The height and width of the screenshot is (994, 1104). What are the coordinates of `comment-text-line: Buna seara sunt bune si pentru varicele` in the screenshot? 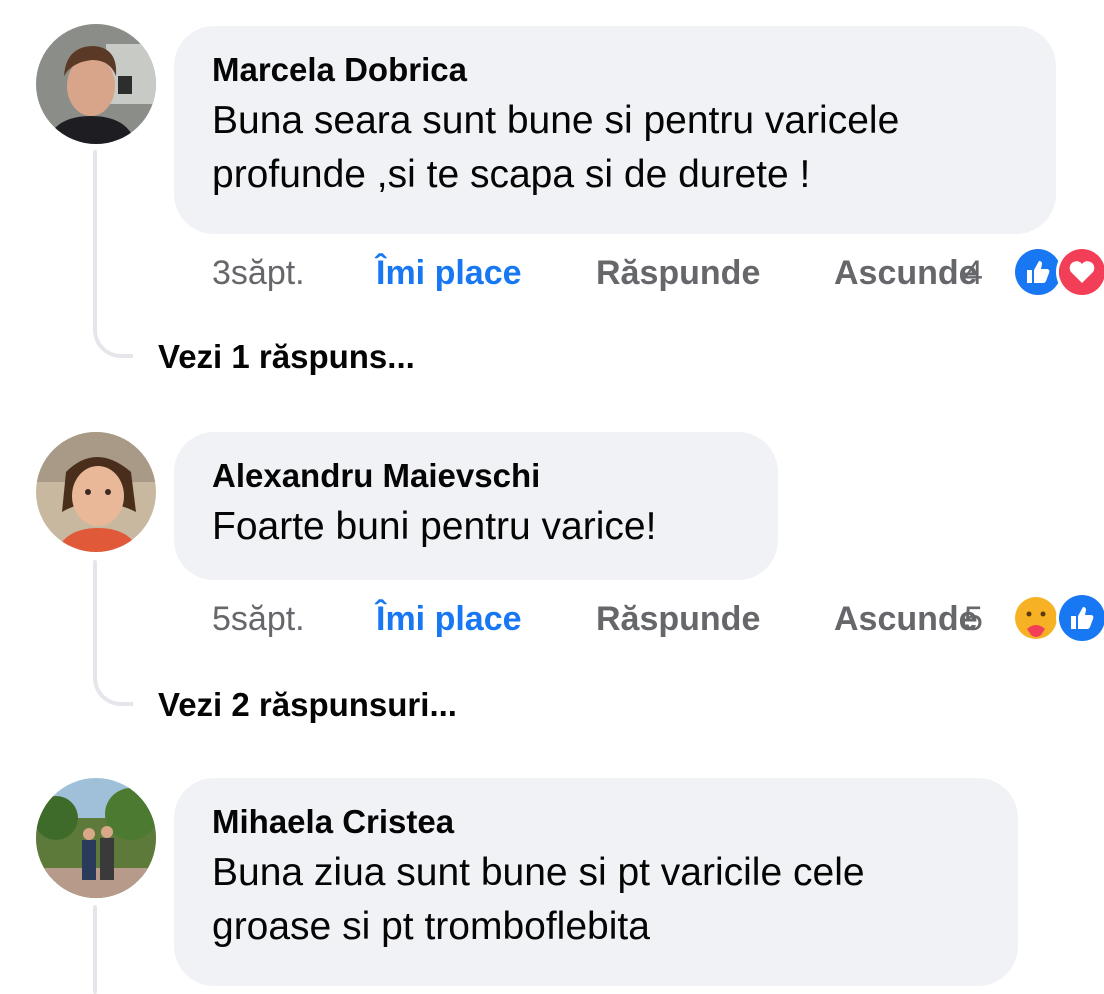 It's located at (556, 120).